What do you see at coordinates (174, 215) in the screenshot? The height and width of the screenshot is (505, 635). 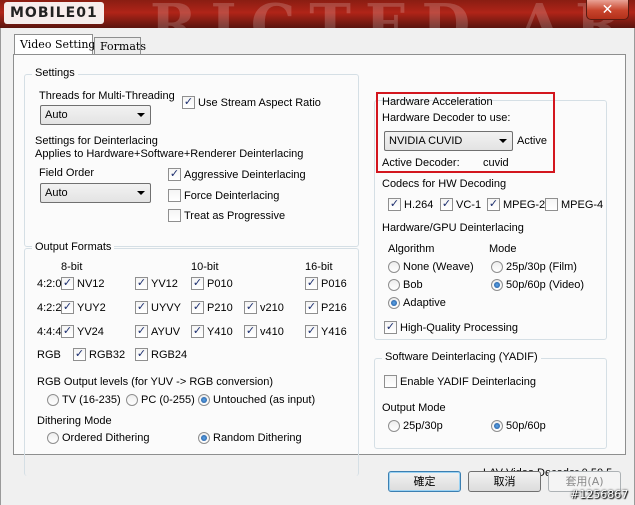 I see `progressive-checkbox` at bounding box center [174, 215].